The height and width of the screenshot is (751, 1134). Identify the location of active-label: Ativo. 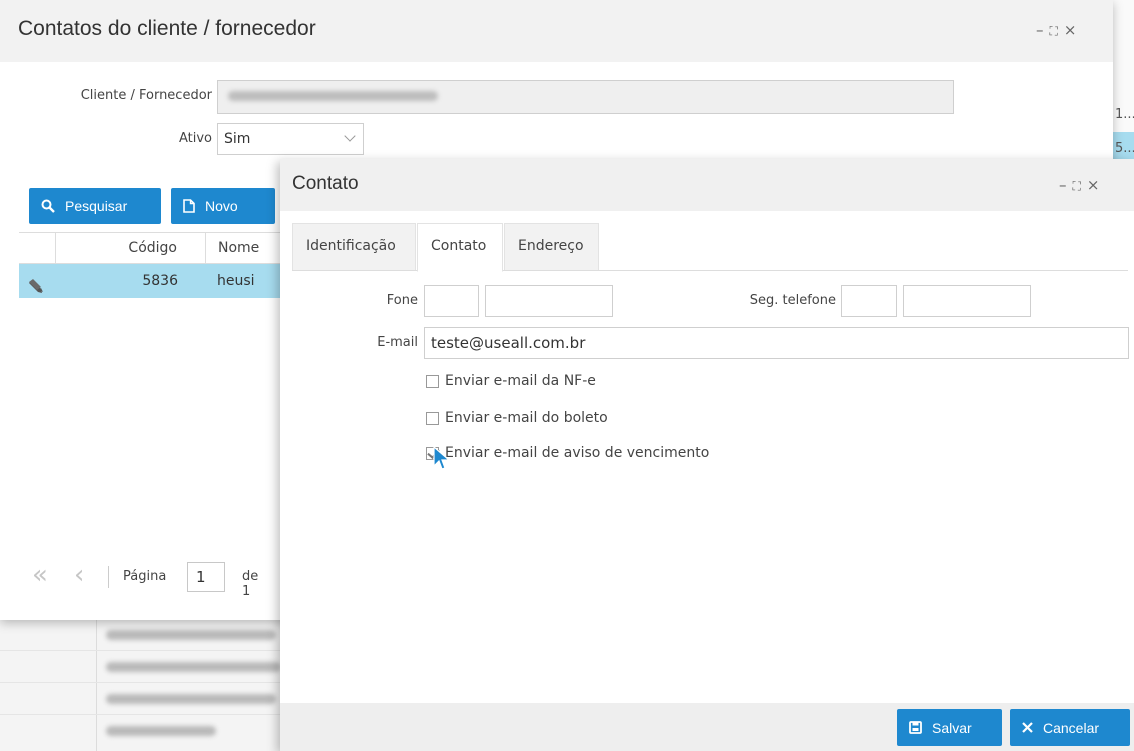
(195, 138).